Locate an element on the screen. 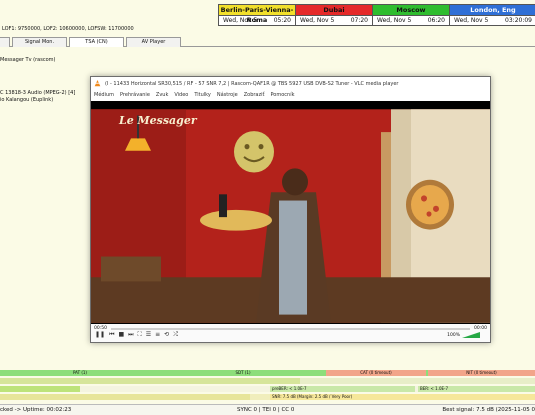 This screenshot has height=415, width=535. clock-london: London, Eng Wed, Nov 5 03:20:09 is located at coordinates (492, 15).